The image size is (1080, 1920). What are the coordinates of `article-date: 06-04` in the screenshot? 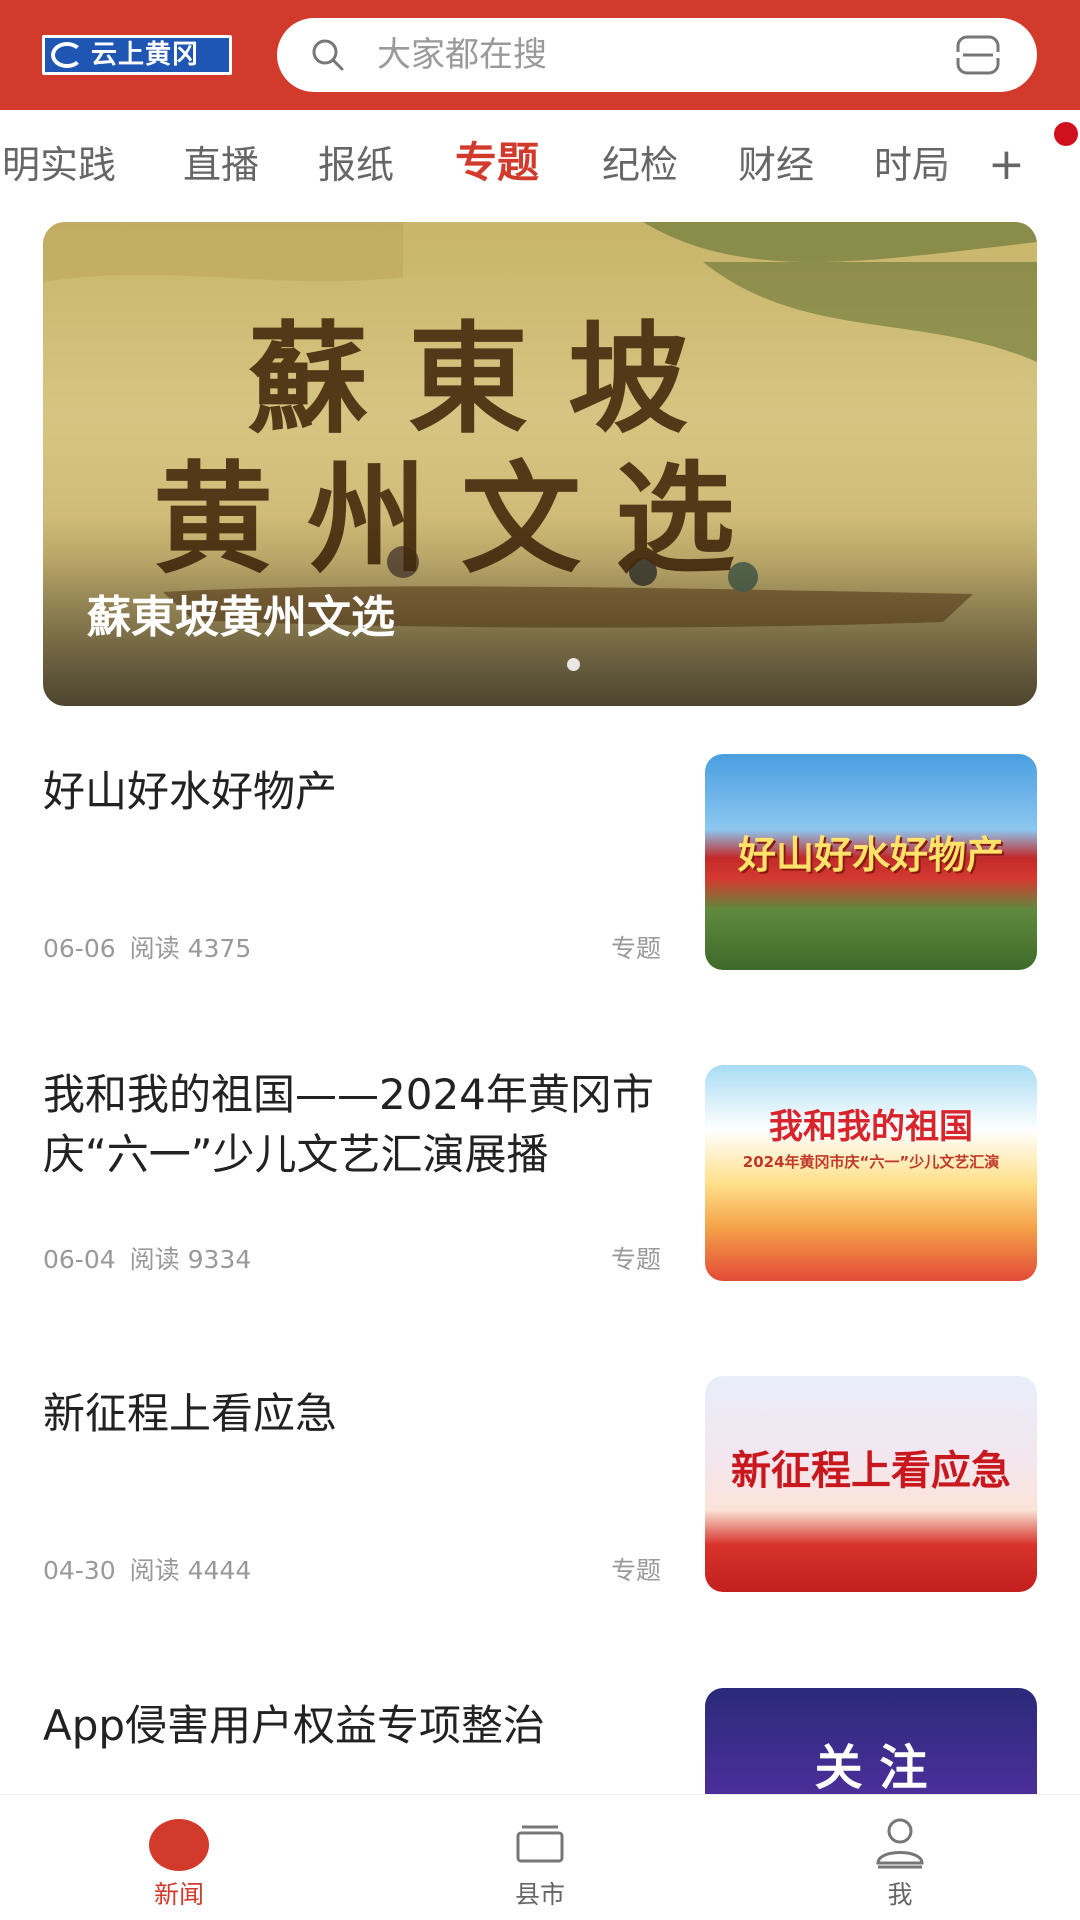 It's located at (79, 1259).